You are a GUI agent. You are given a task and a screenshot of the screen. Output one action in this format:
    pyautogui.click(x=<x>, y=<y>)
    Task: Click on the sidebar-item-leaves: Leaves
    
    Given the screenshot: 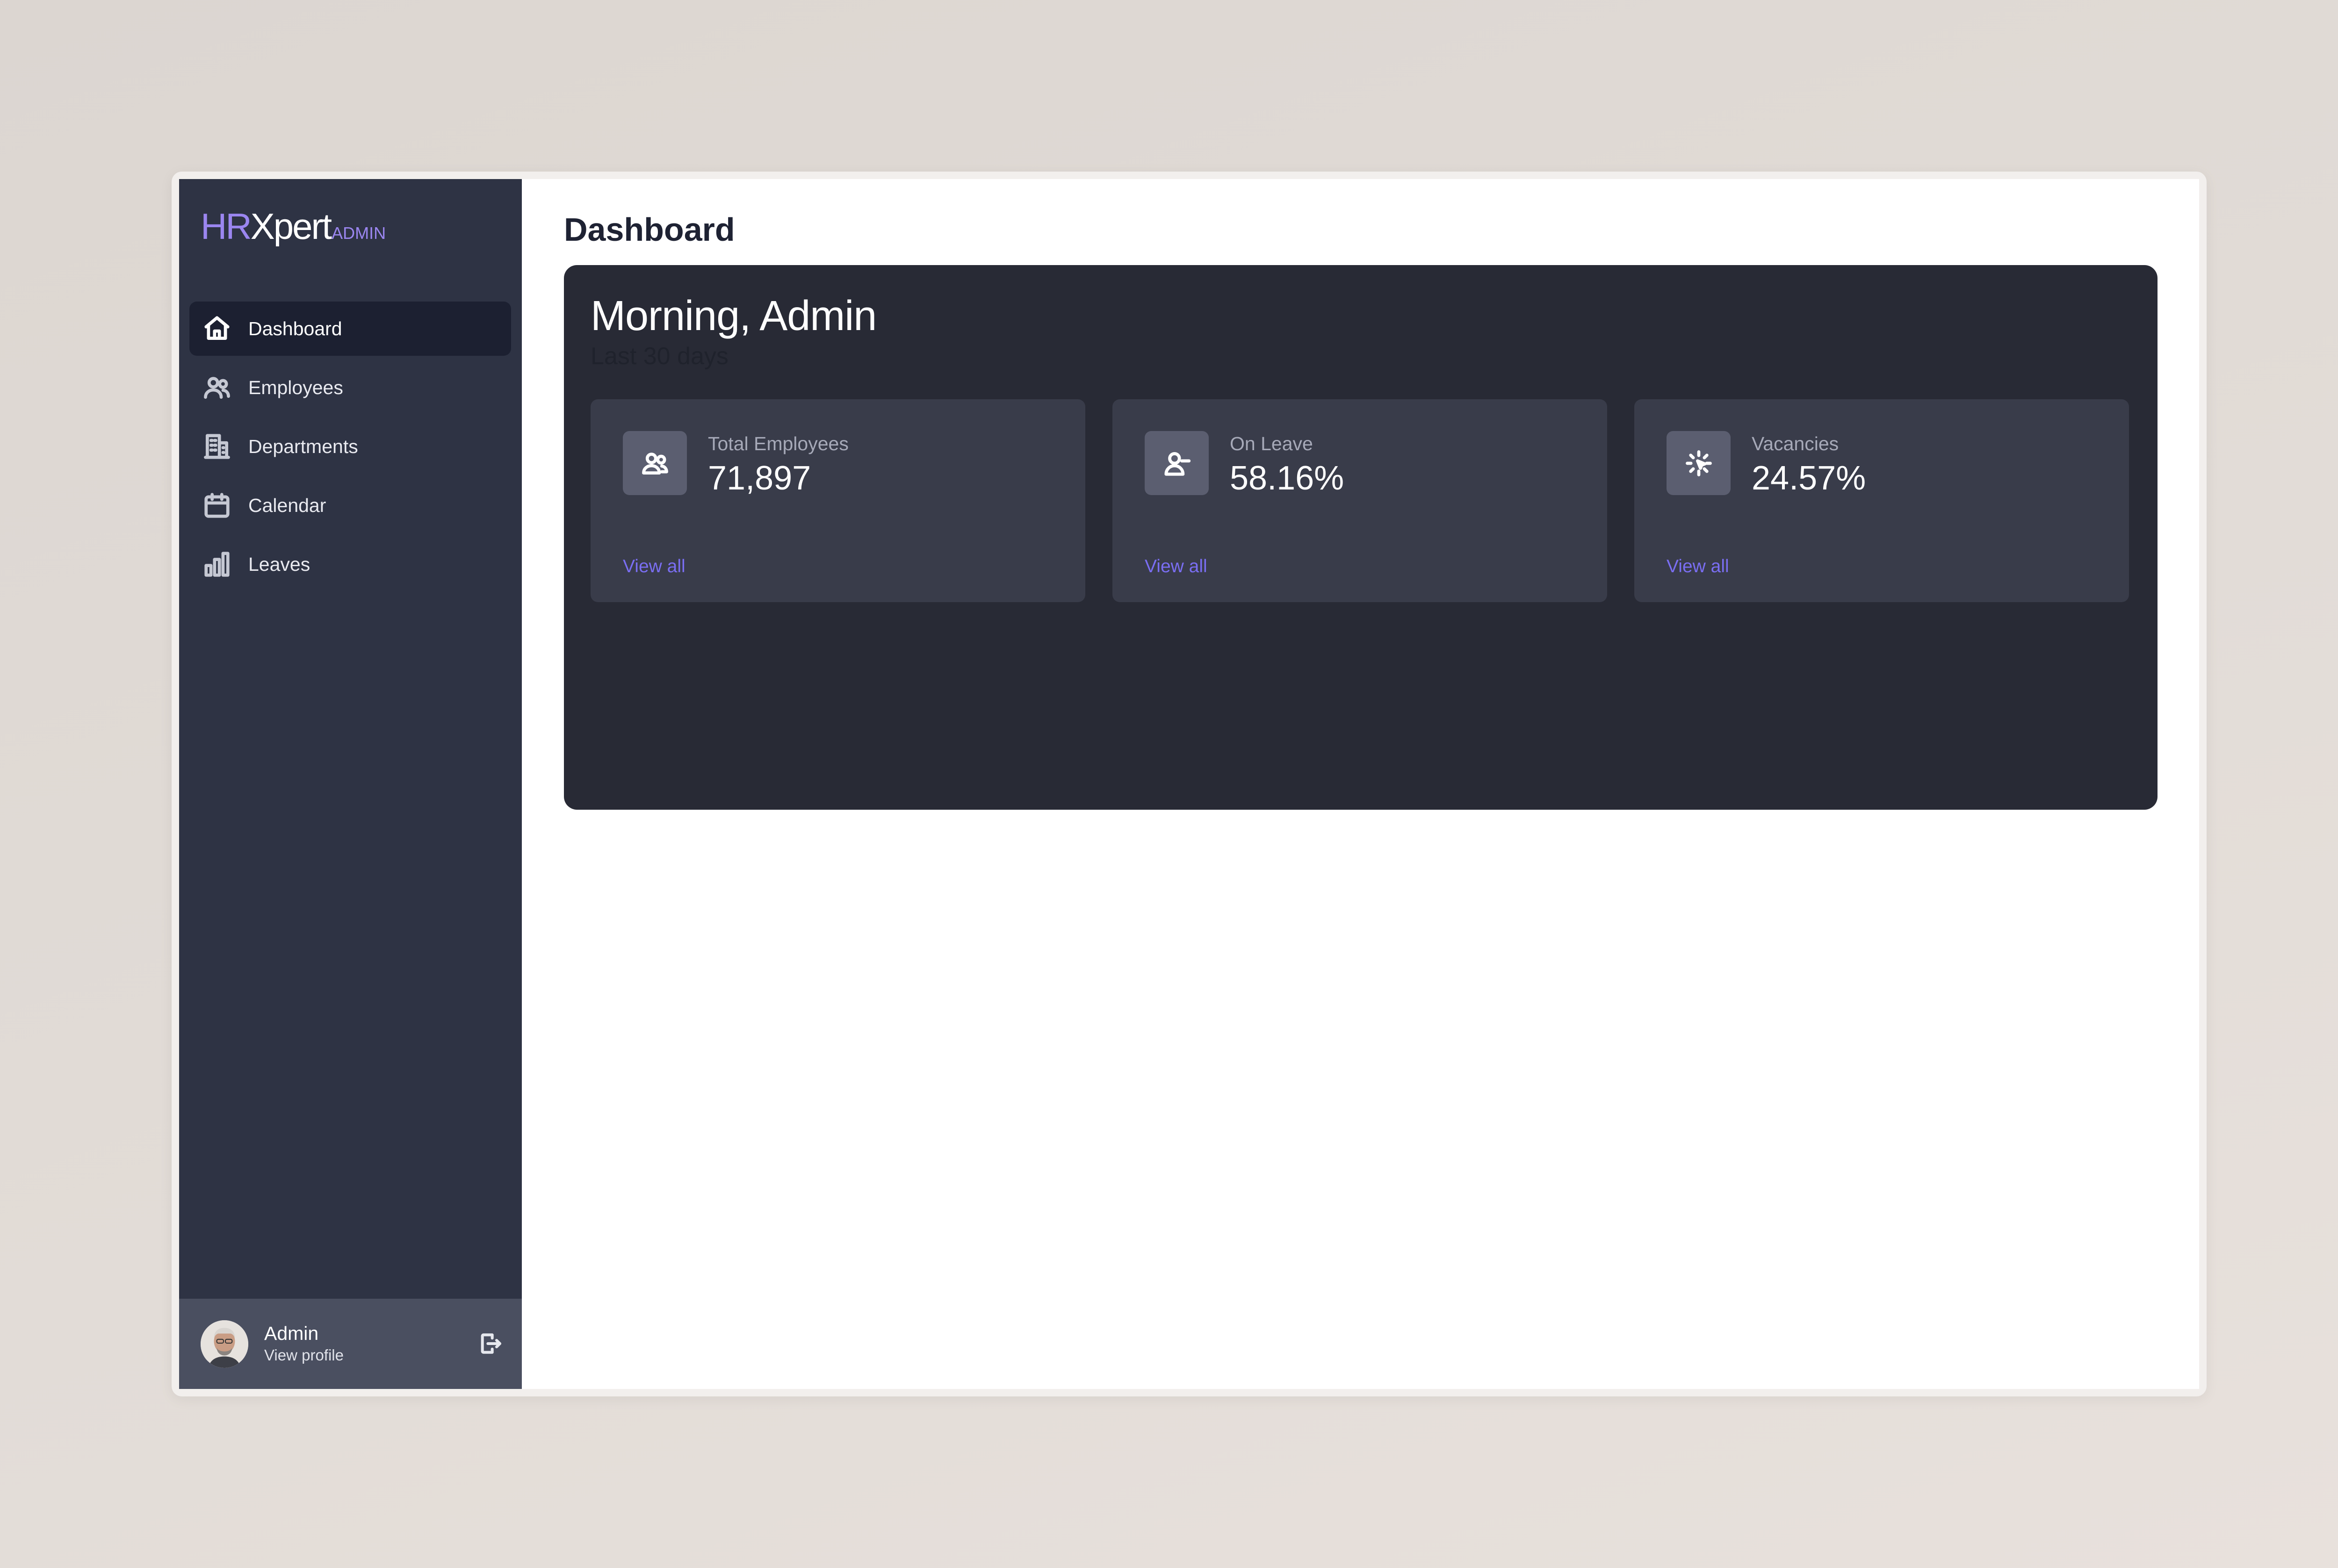 What is the action you would take?
    pyautogui.click(x=350, y=564)
    